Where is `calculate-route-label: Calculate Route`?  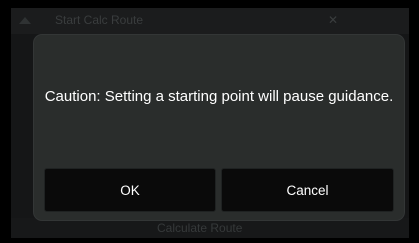 calculate-route-label: Calculate Route is located at coordinates (200, 228).